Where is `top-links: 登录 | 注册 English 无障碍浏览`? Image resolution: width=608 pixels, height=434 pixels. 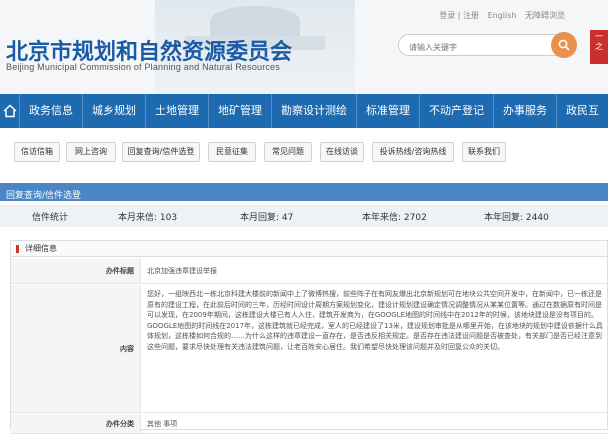
top-links: 登录 | 注册 English 无障碍浏览 is located at coordinates (502, 15).